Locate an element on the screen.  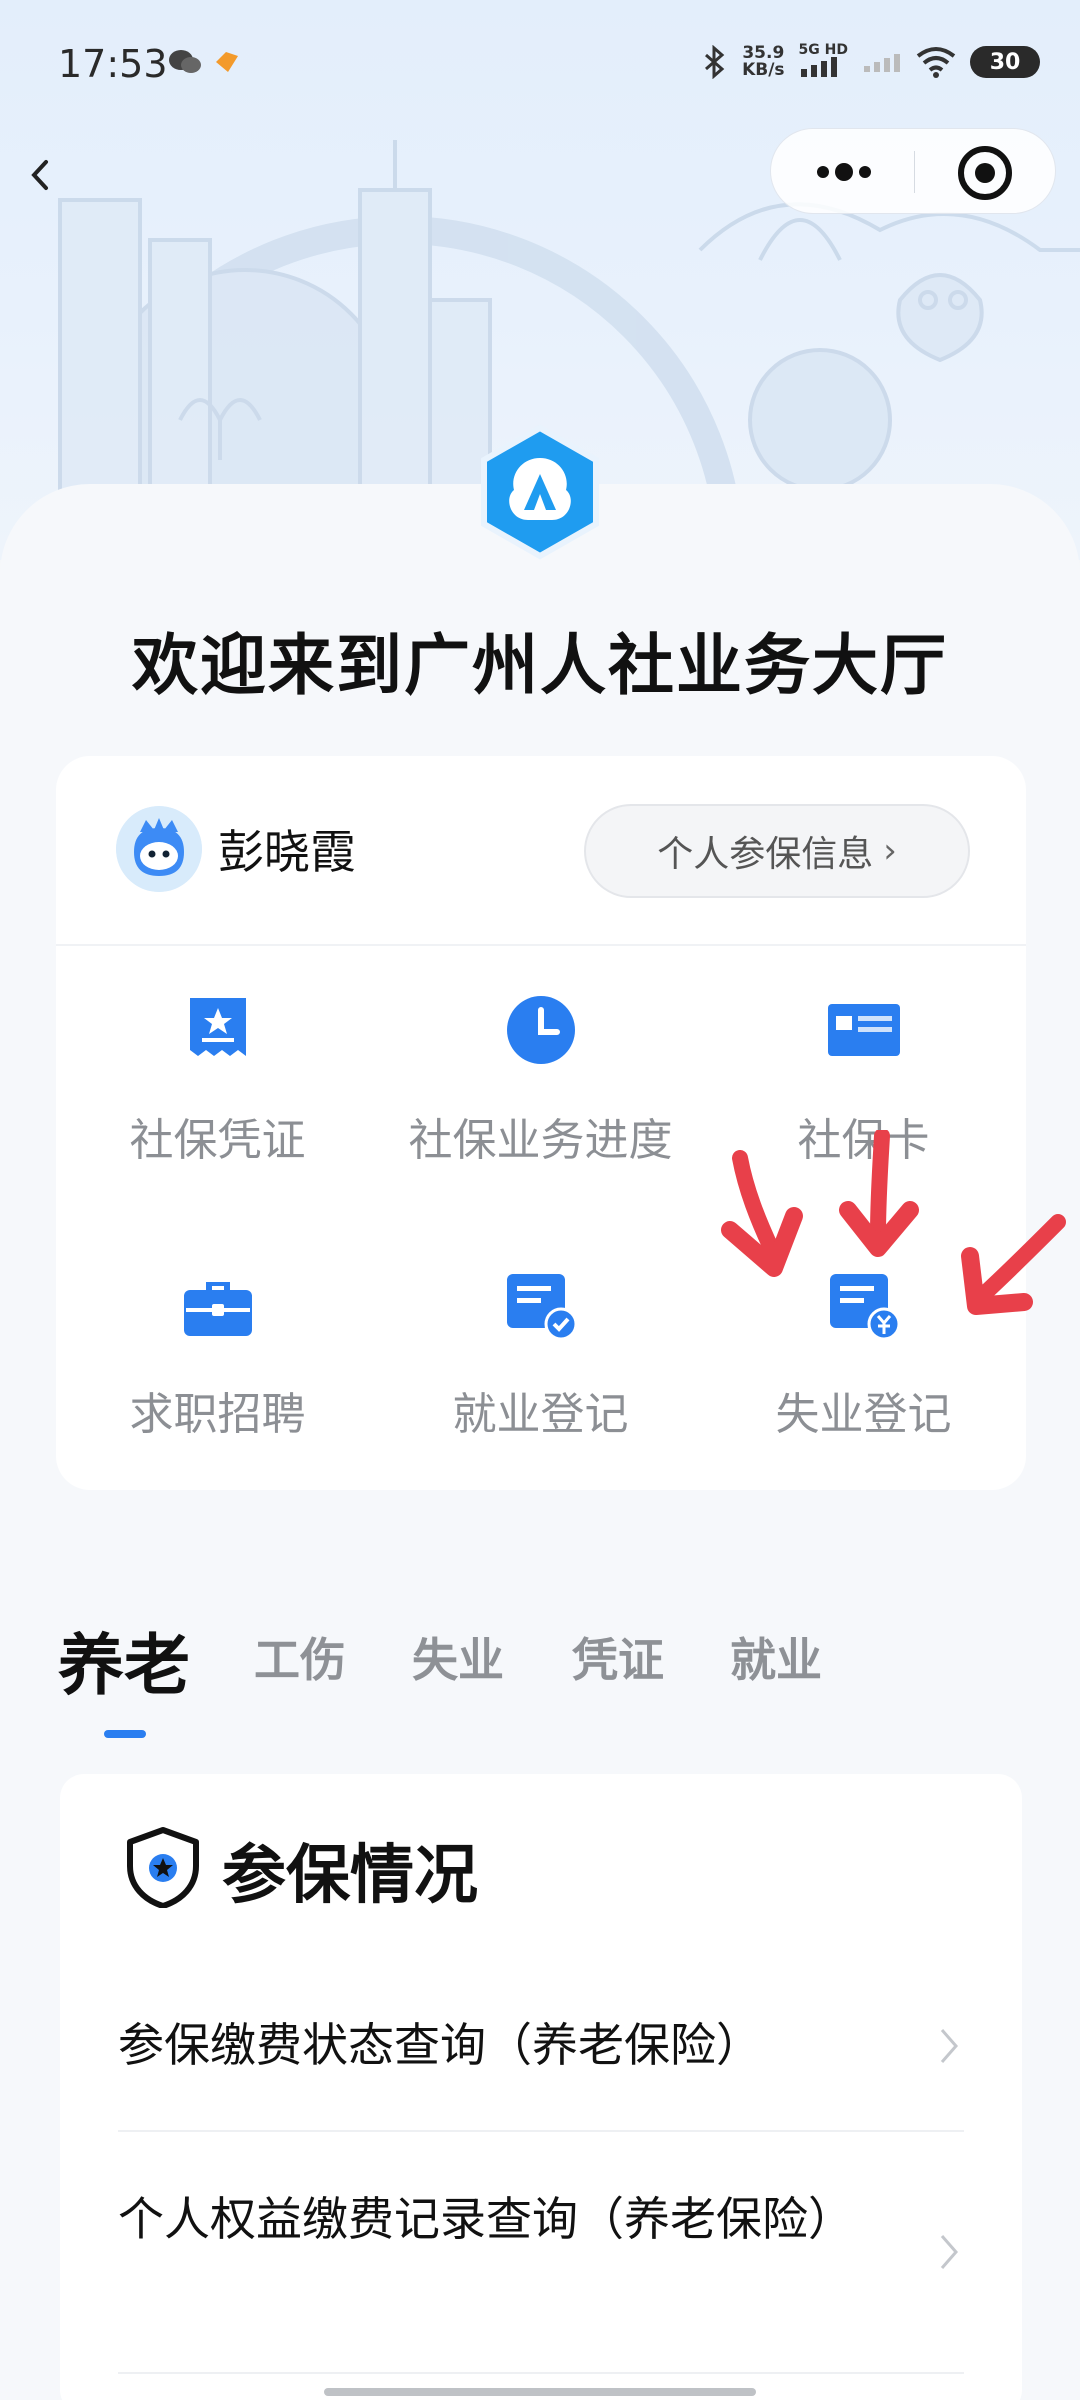
wechat-icon is located at coordinates (185, 61).